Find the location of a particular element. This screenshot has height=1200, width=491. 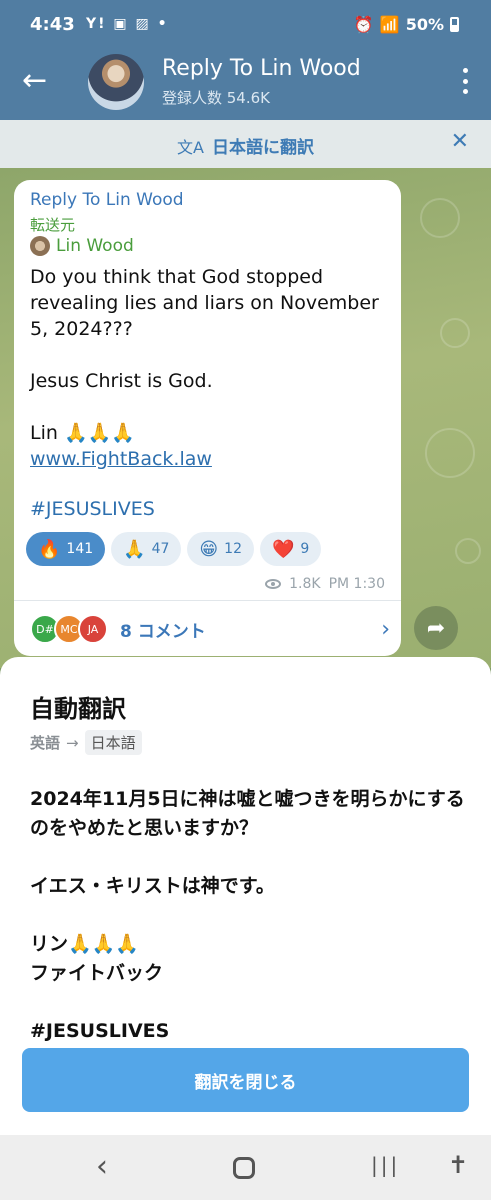

comments-button: D# MC JA 8 コメント › is located at coordinates (210, 629).